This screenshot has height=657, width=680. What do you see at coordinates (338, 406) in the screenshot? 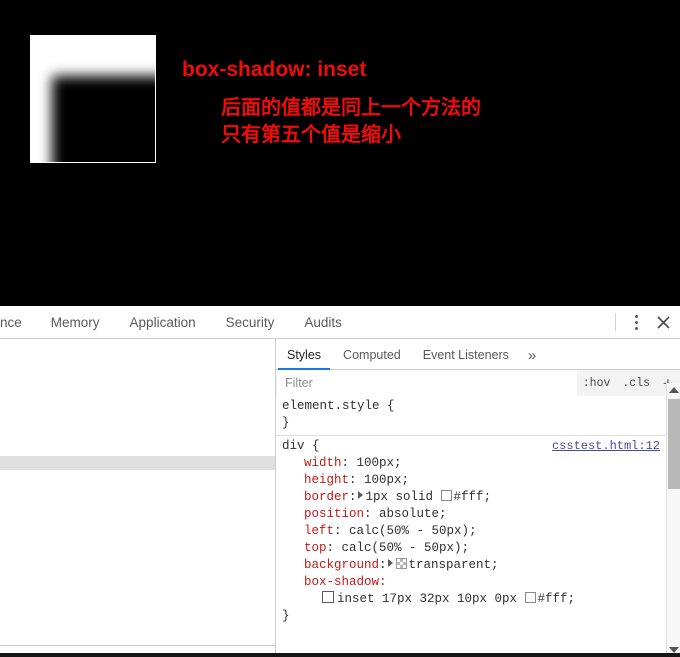
I see `css-selector: element.style {` at bounding box center [338, 406].